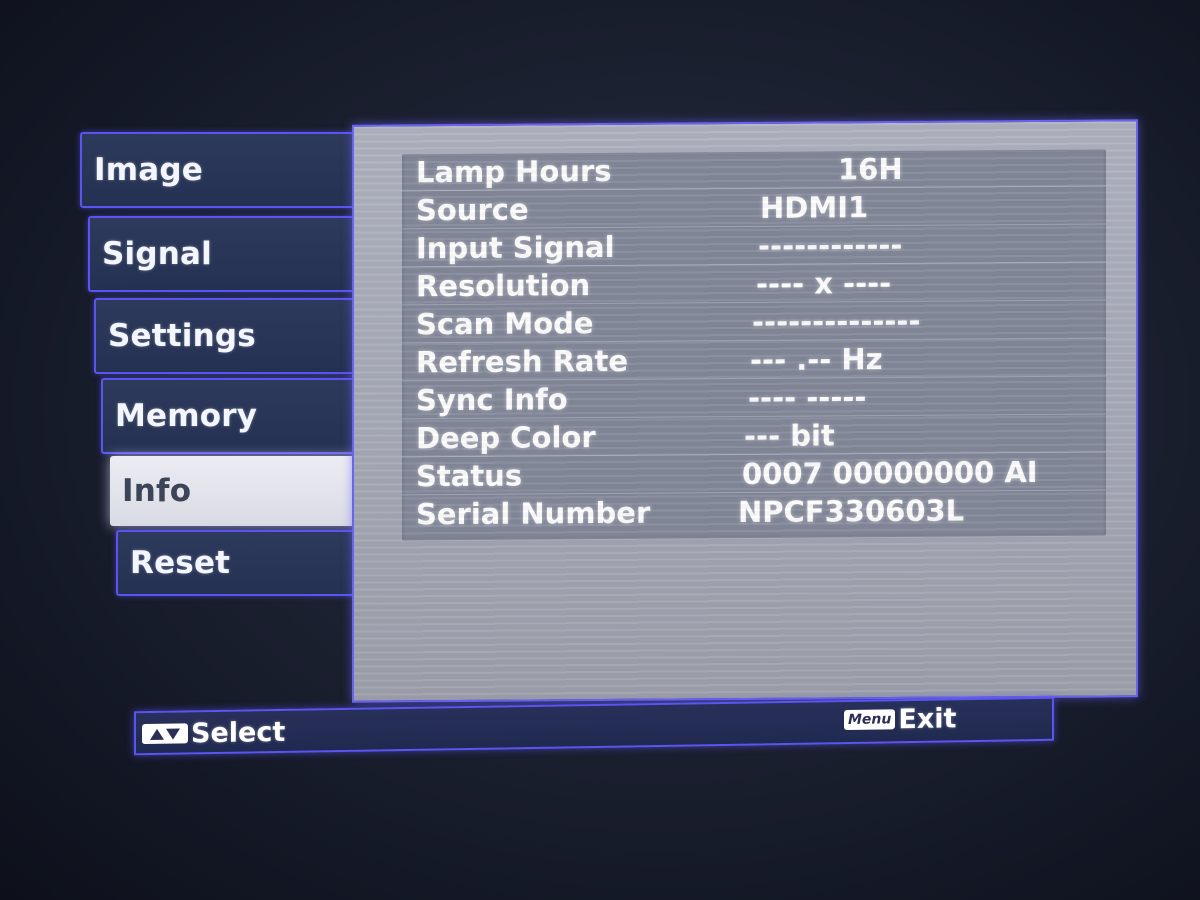 The image size is (1200, 900). What do you see at coordinates (870, 169) in the screenshot?
I see `info-value: 16H` at bounding box center [870, 169].